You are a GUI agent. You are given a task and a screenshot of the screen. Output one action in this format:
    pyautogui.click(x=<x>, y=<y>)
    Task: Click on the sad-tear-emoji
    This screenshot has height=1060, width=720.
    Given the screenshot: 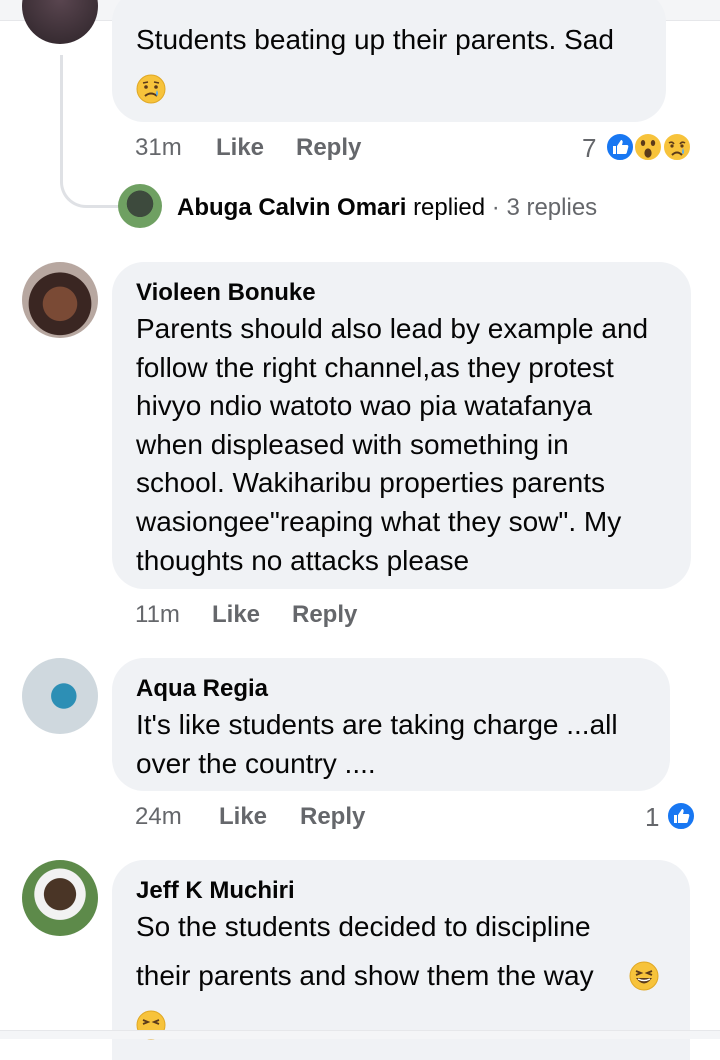 What is the action you would take?
    pyautogui.click(x=151, y=89)
    